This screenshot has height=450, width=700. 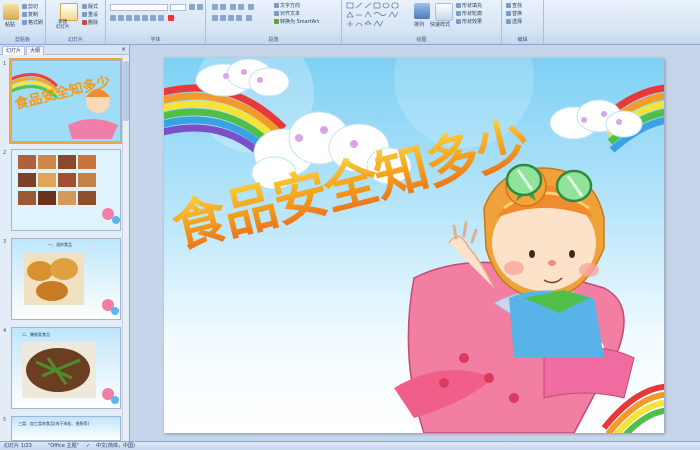 What do you see at coordinates (75, 40) in the screenshot?
I see `slides-group-label: 幻灯片` at bounding box center [75, 40].